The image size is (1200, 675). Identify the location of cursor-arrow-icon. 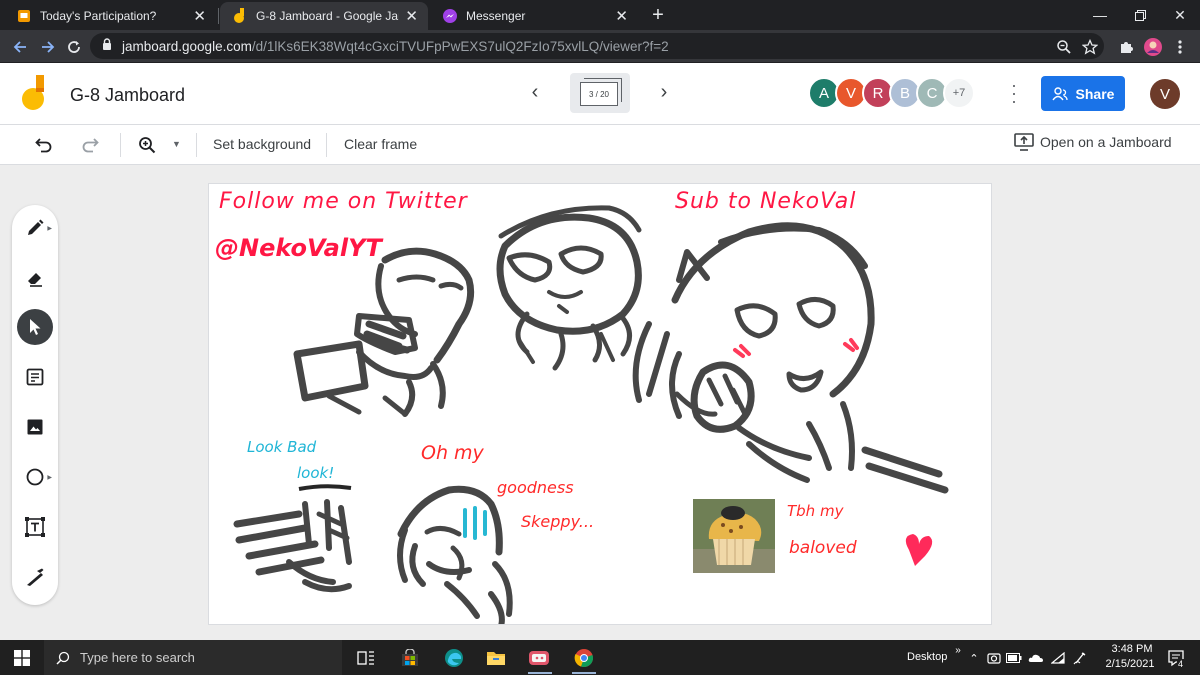
(35, 327).